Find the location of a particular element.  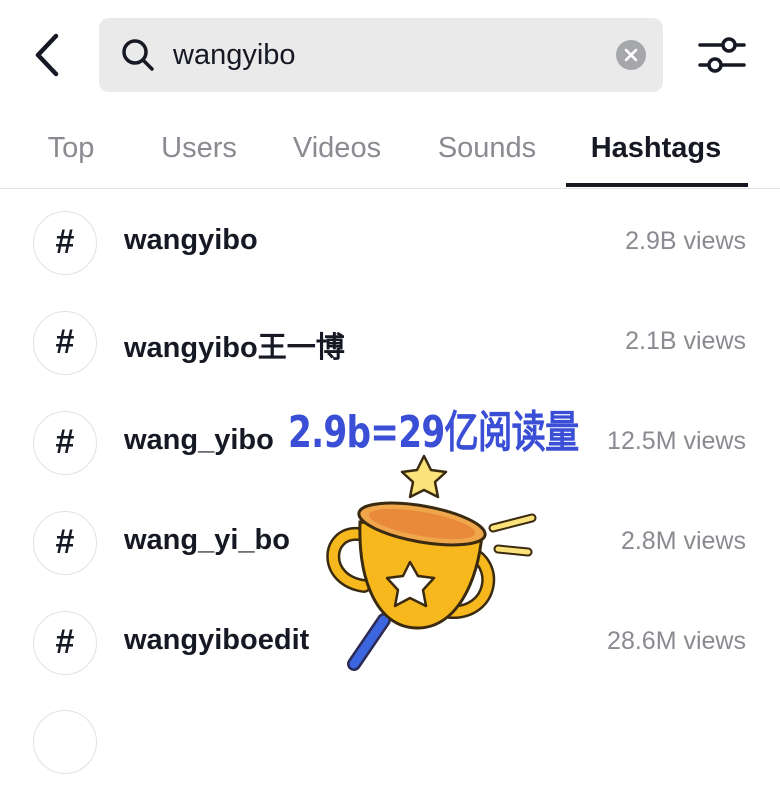

search-bar is located at coordinates (381, 55).